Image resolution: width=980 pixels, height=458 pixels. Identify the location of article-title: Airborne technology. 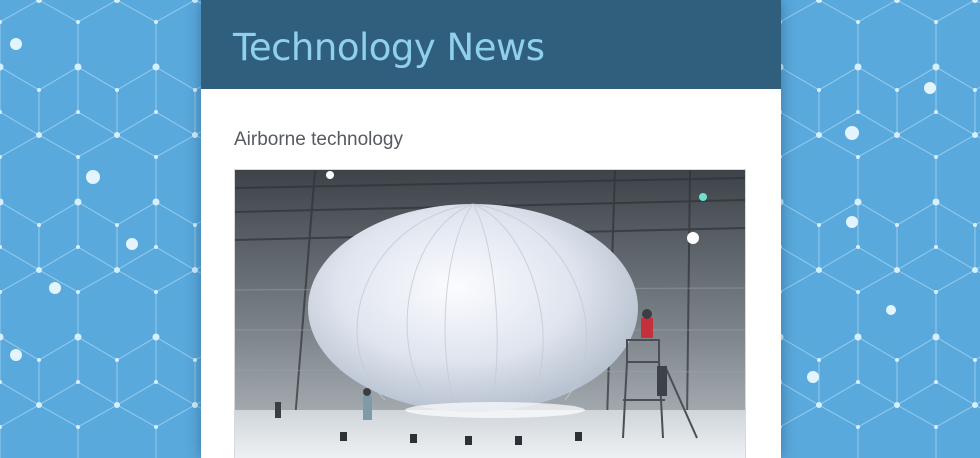
(318, 140).